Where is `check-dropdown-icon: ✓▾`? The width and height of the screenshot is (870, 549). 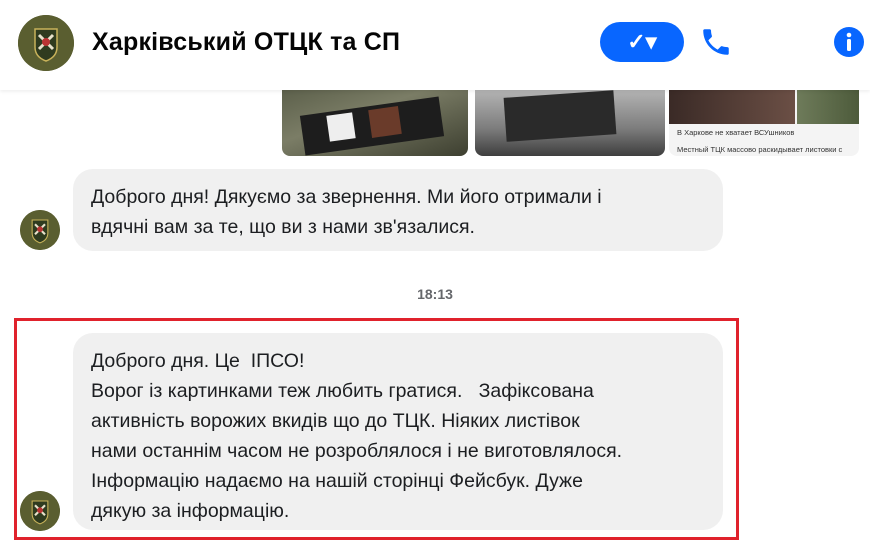 check-dropdown-icon: ✓▾ is located at coordinates (642, 41).